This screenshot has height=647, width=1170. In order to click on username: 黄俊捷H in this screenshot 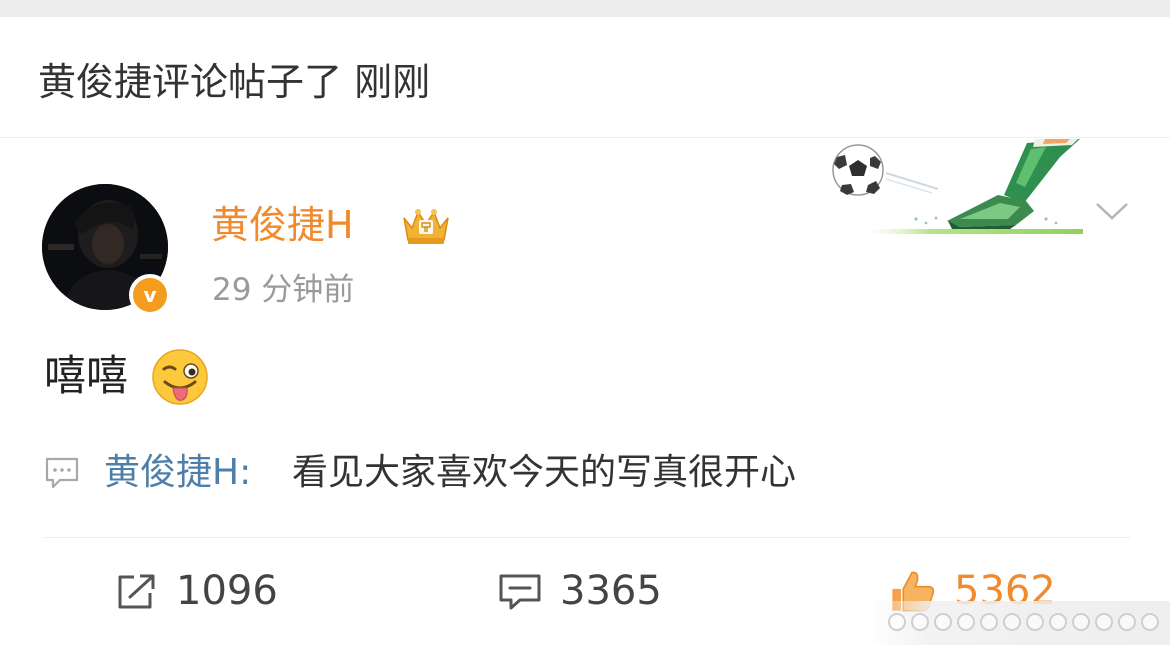, I will do `click(282, 225)`.